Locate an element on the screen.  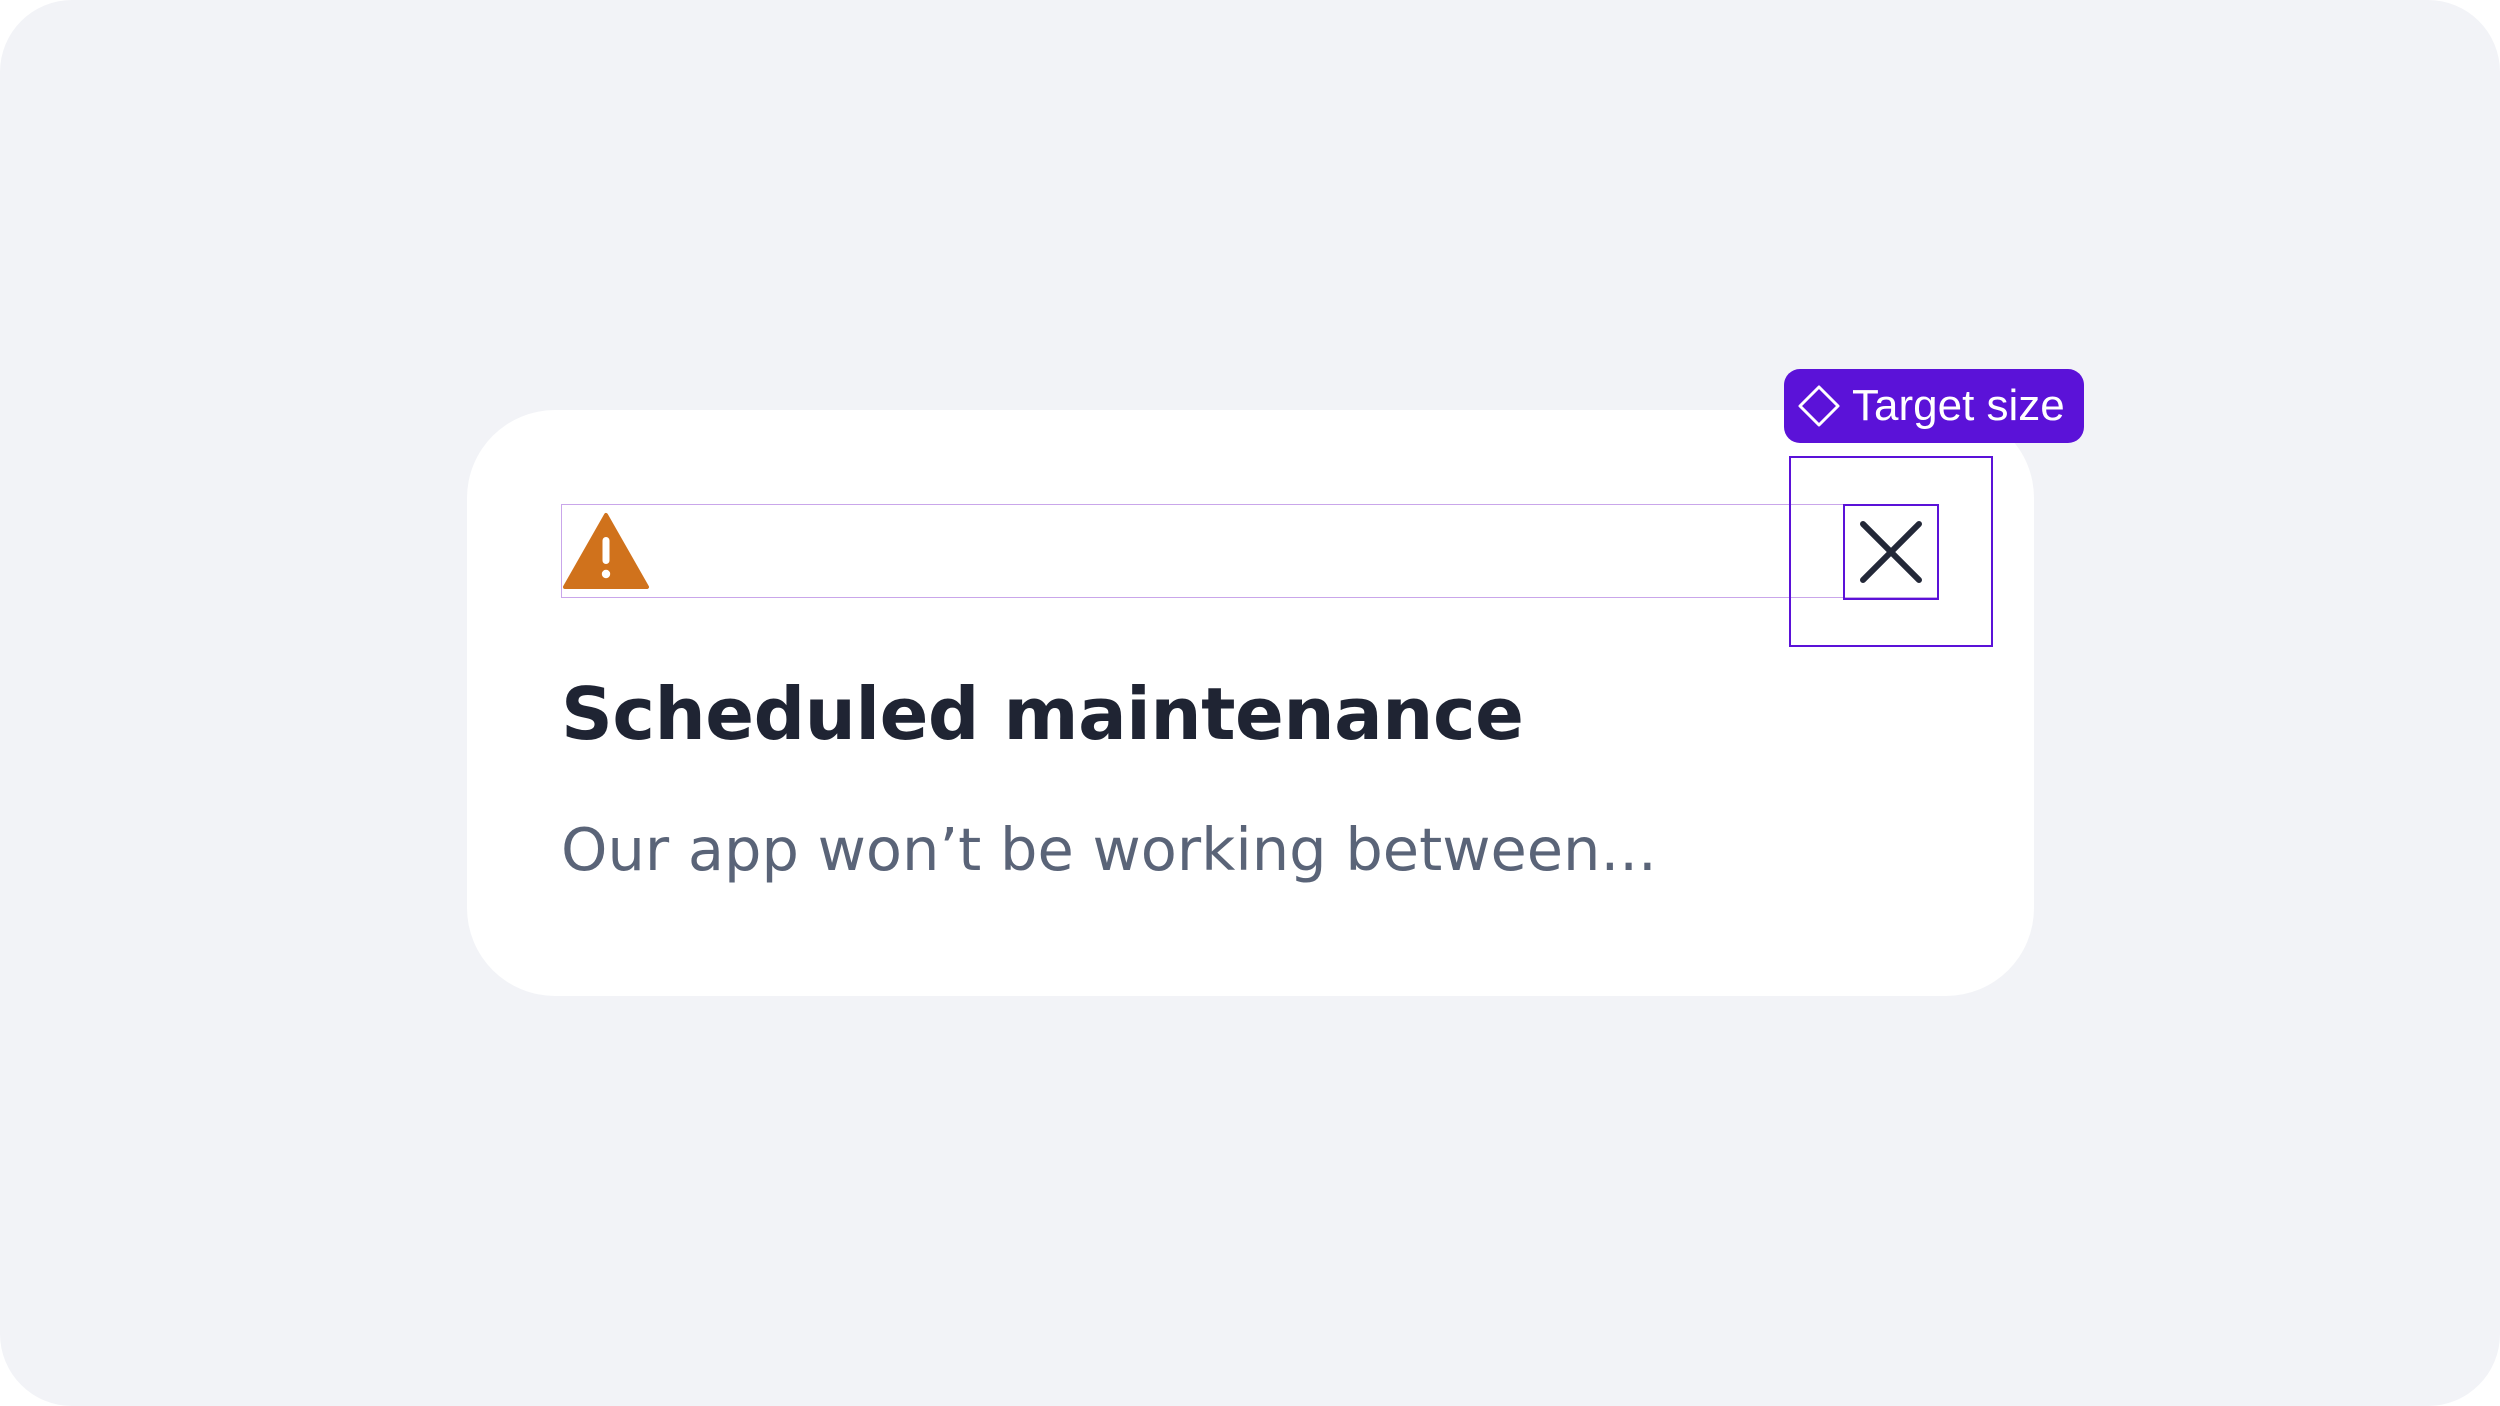
close-button is located at coordinates (1891, 552).